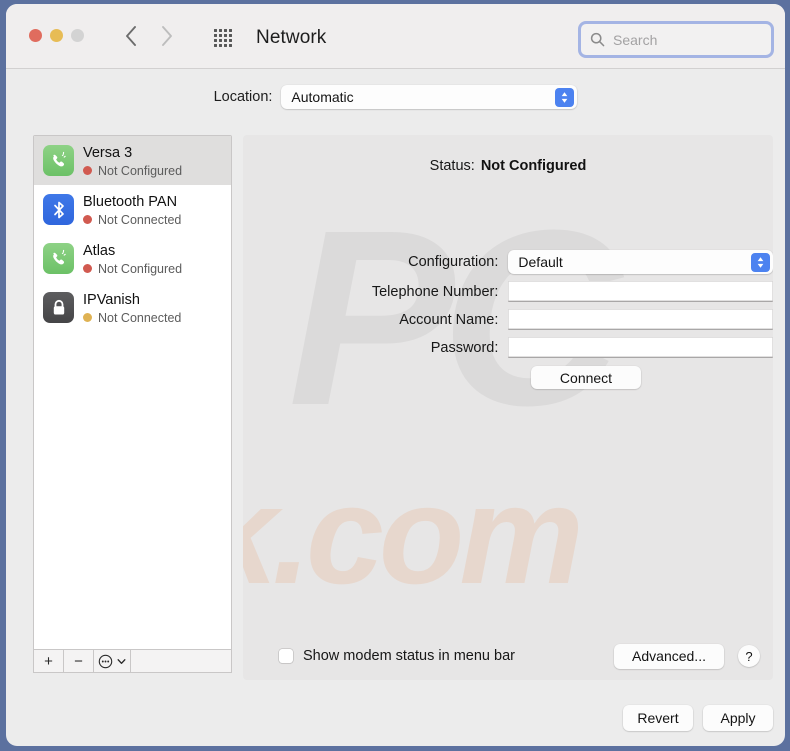 The height and width of the screenshot is (751, 790). I want to click on connect-row: Connect, so click(508, 377).